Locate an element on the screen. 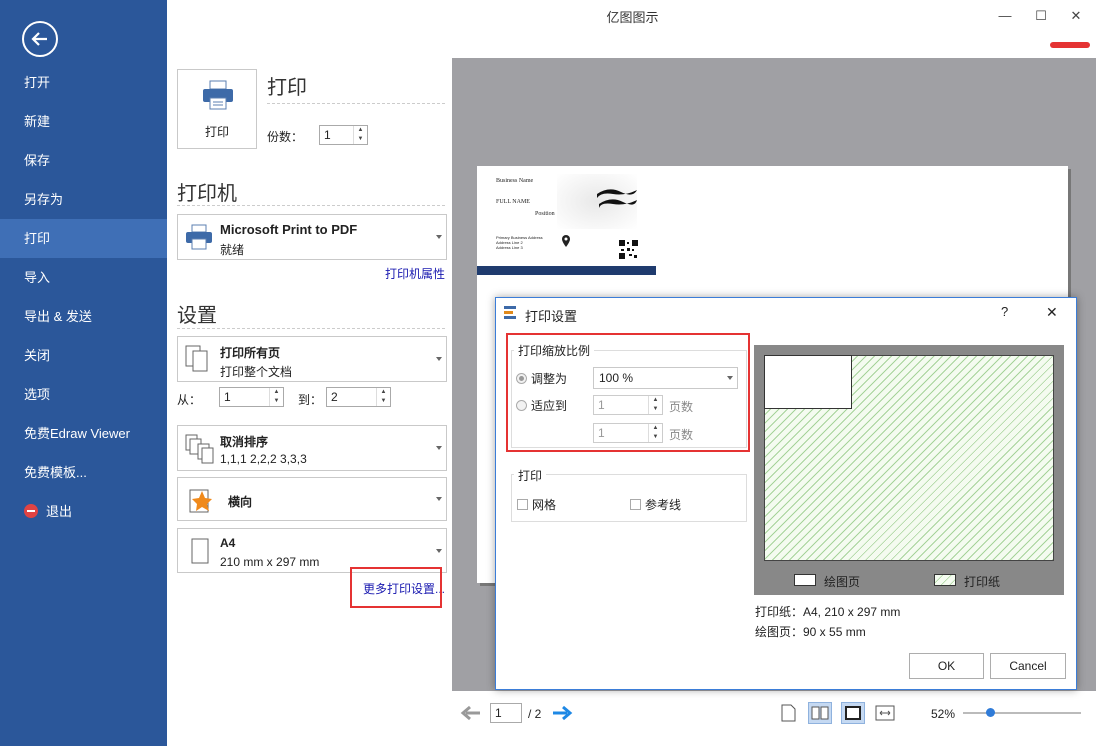  page-range-select: 打印所有页 打印整个文档 is located at coordinates (312, 359).